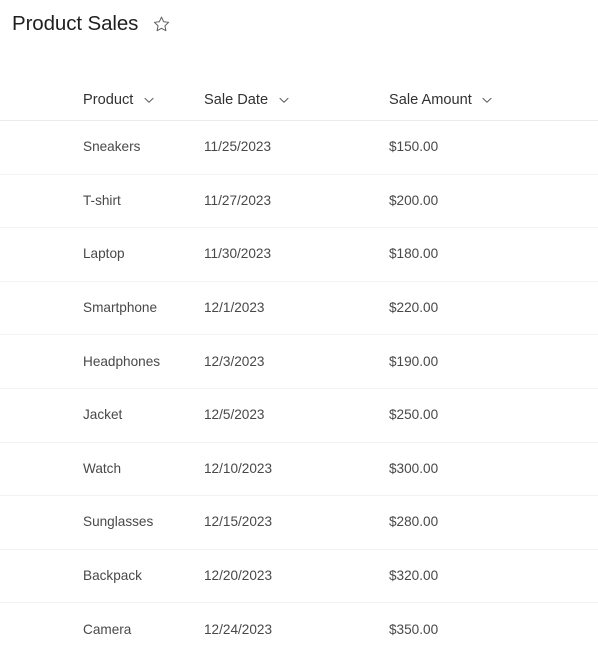 The height and width of the screenshot is (657, 598). I want to click on cell-sale_amount: $190.00, so click(414, 361).